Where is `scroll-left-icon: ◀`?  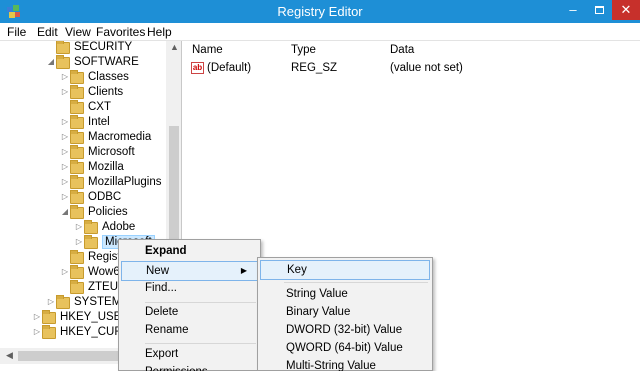 scroll-left-icon: ◀ is located at coordinates (9, 355).